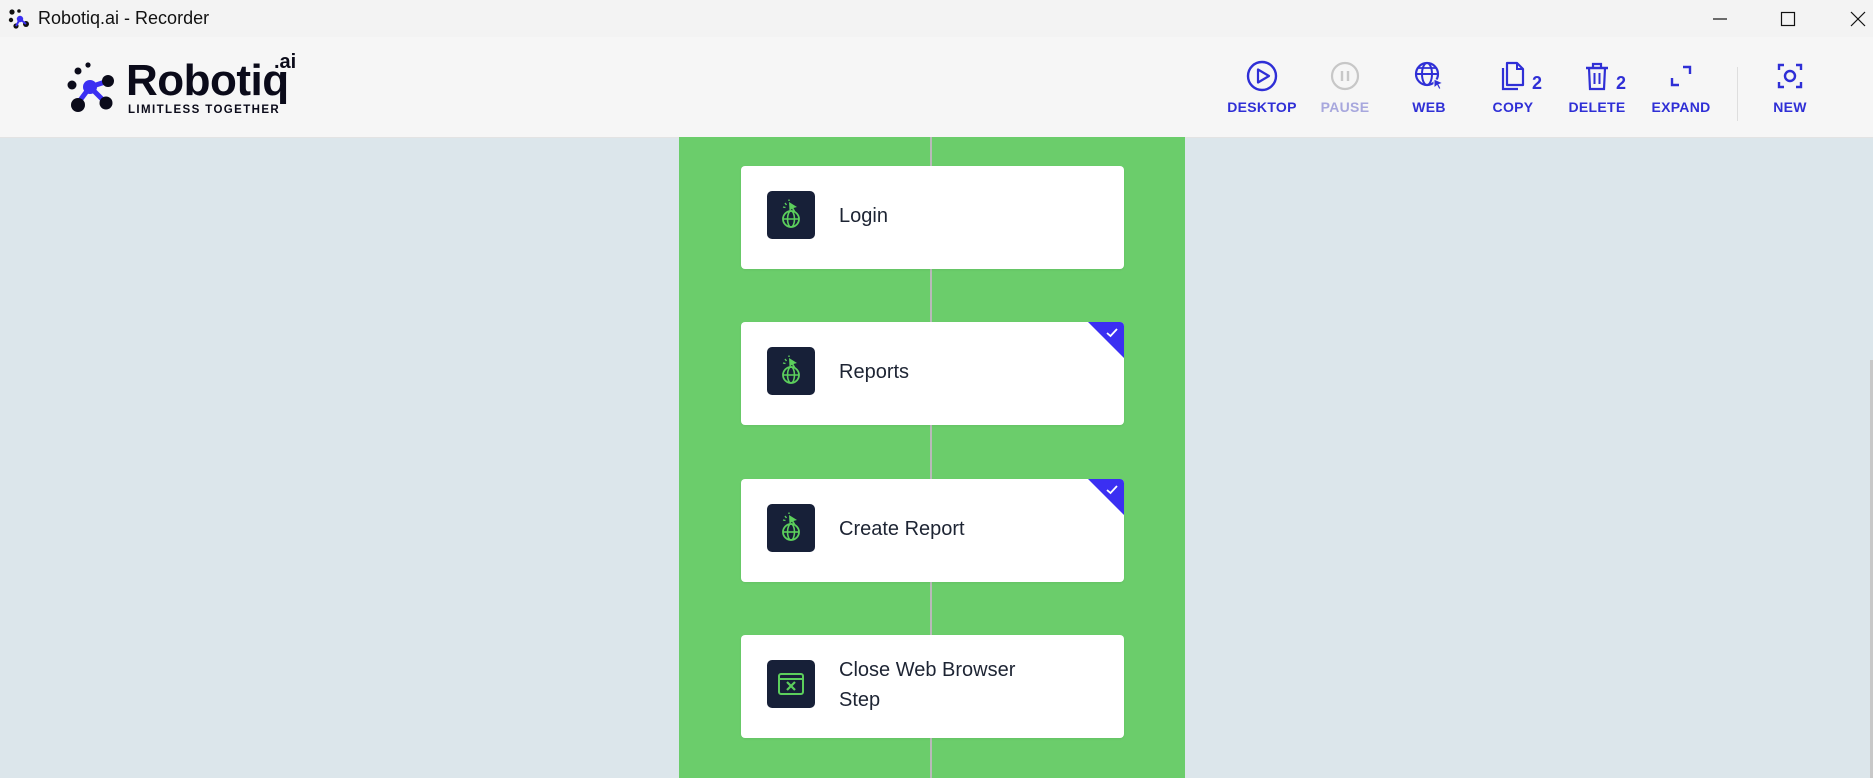 This screenshot has height=778, width=1873. What do you see at coordinates (207, 80) in the screenshot?
I see `logo-wordmark: Robotiq` at bounding box center [207, 80].